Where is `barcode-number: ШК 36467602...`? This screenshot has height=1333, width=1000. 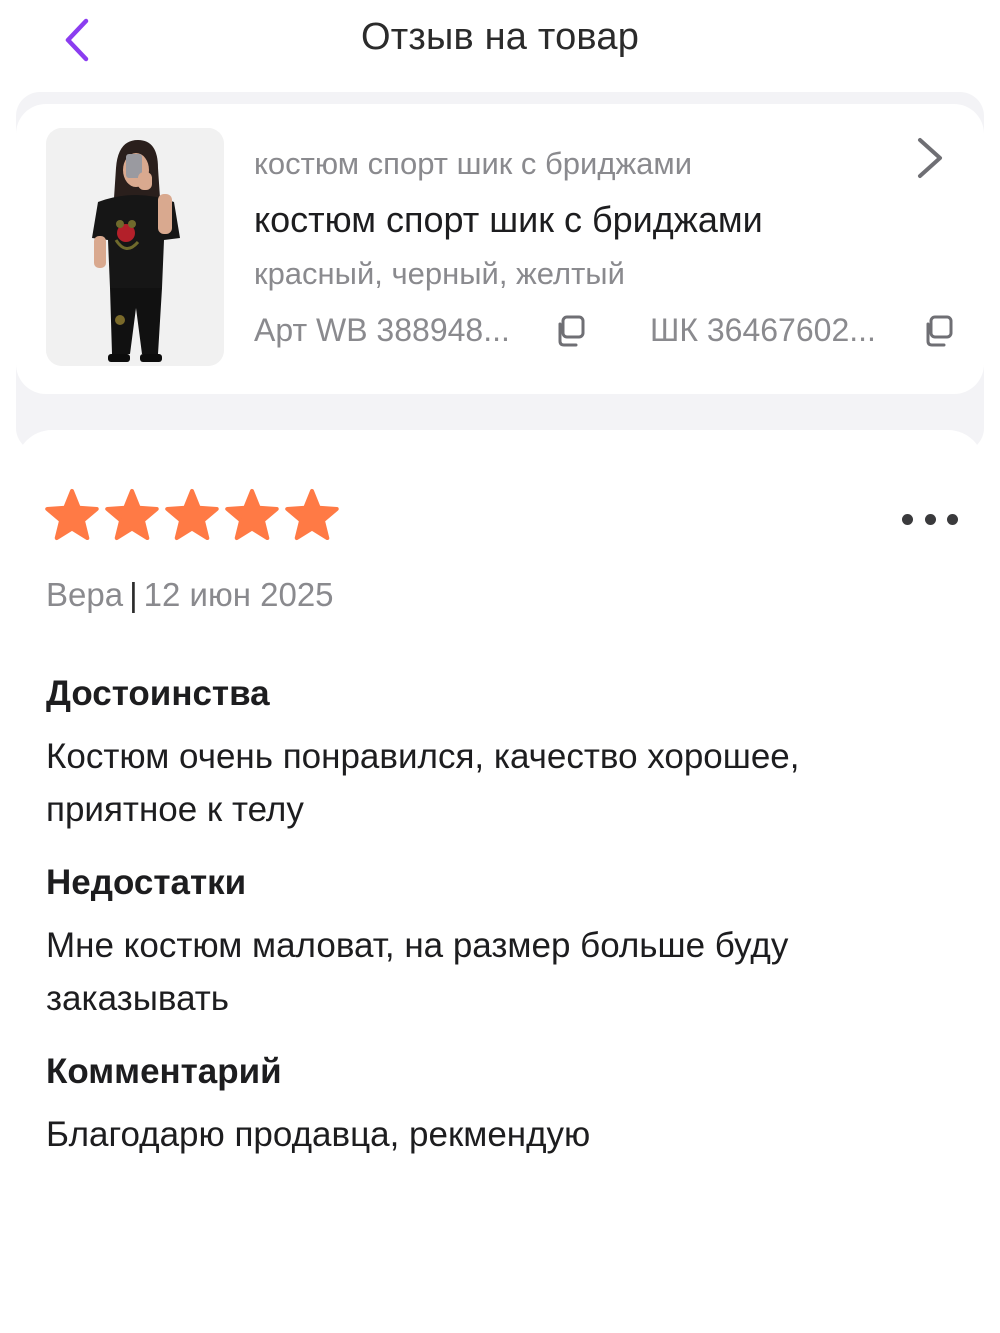 barcode-number: ШК 36467602... is located at coordinates (763, 330).